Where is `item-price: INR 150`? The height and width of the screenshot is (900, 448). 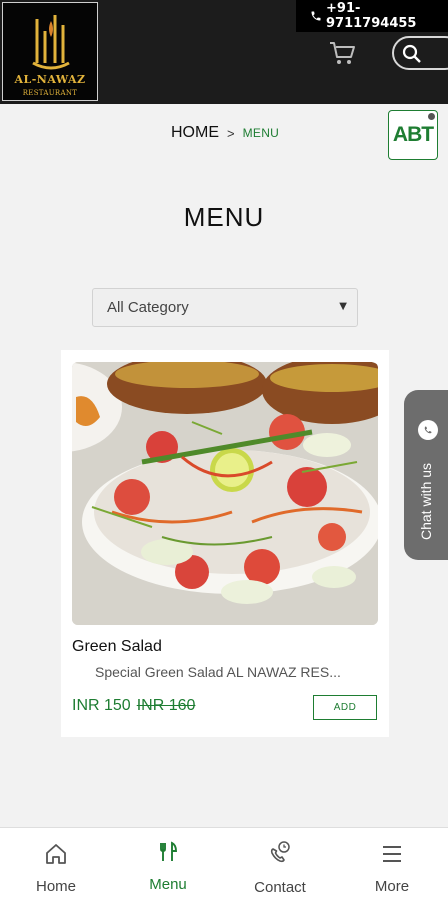 item-price: INR 150 is located at coordinates (101, 705).